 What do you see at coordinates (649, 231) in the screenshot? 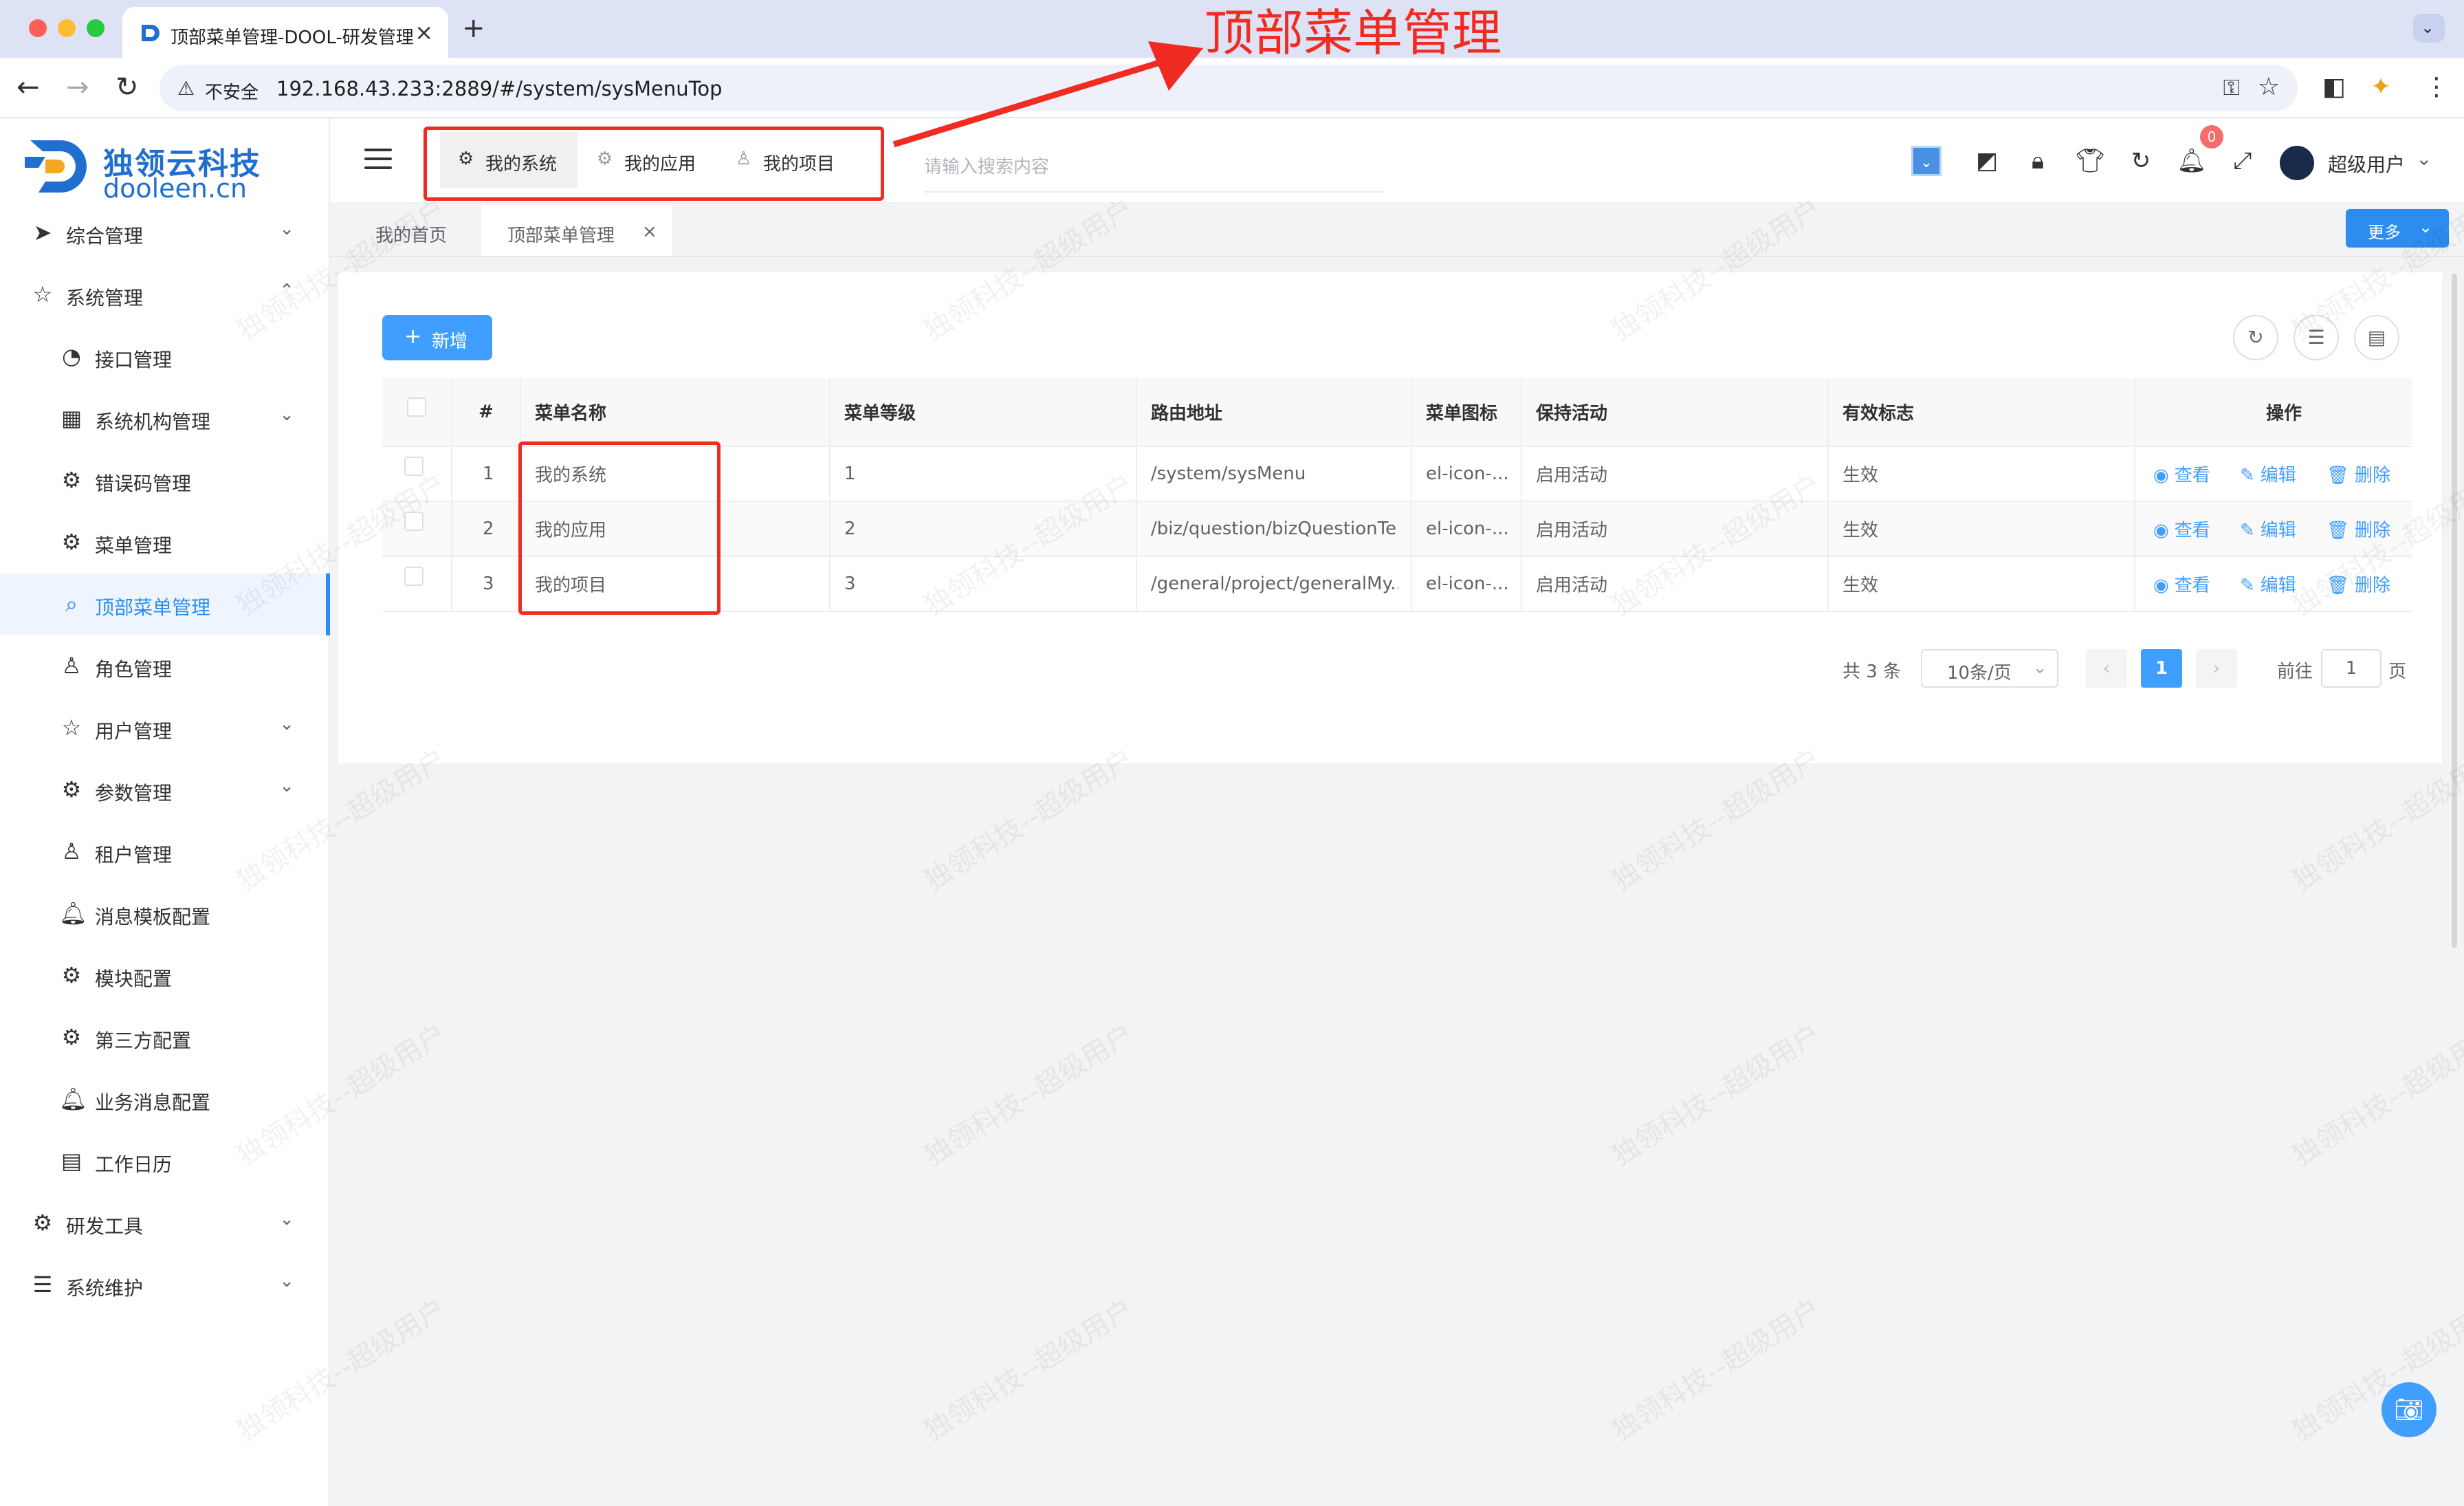
I see `close-tag-icon: ×` at bounding box center [649, 231].